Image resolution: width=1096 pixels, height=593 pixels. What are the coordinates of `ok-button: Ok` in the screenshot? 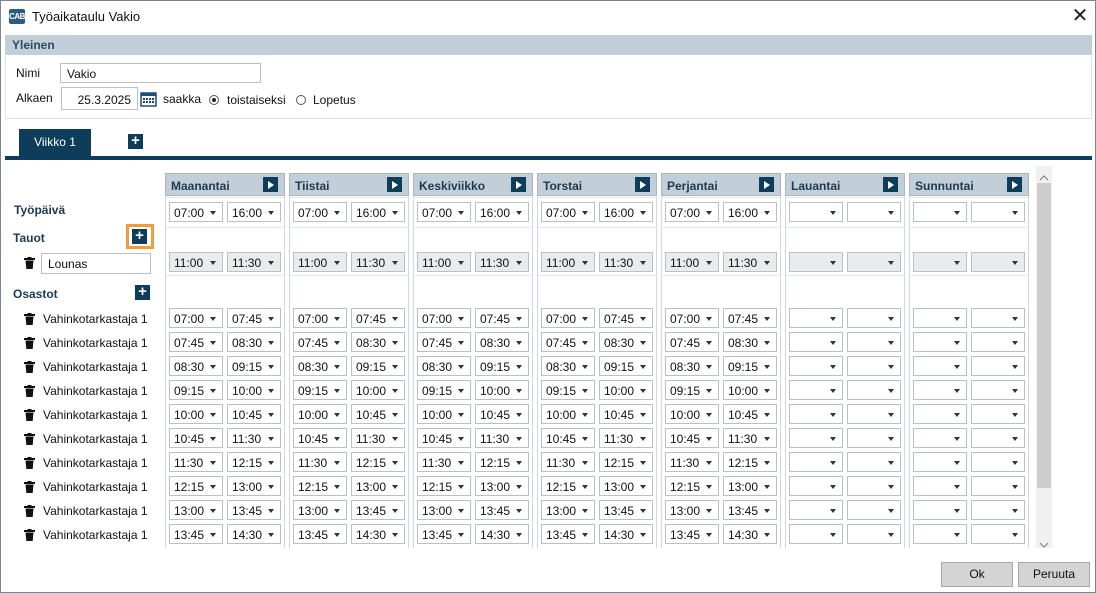 It's located at (977, 574).